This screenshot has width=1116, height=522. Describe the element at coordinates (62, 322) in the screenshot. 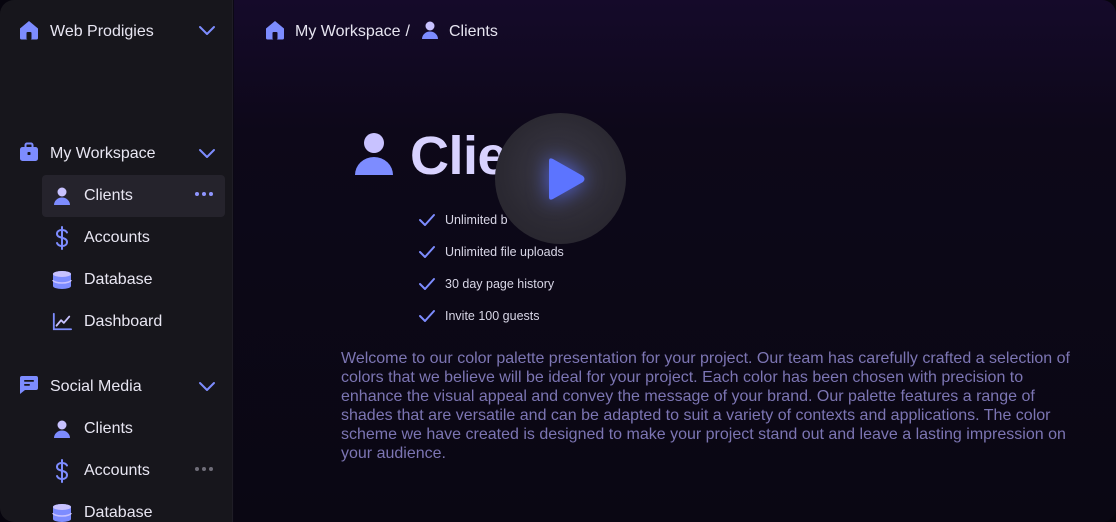

I see `chart-icon` at that location.